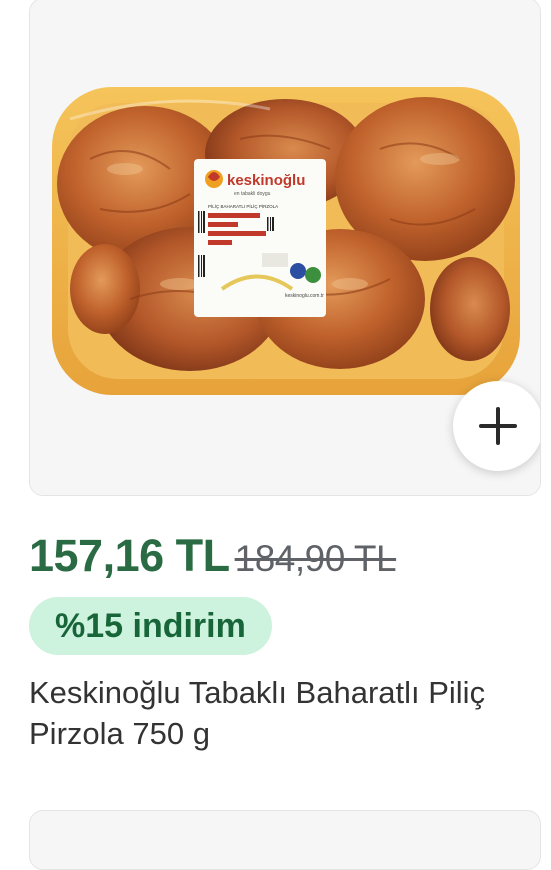 This screenshot has width=551, height=870. I want to click on plus-icon, so click(498, 426).